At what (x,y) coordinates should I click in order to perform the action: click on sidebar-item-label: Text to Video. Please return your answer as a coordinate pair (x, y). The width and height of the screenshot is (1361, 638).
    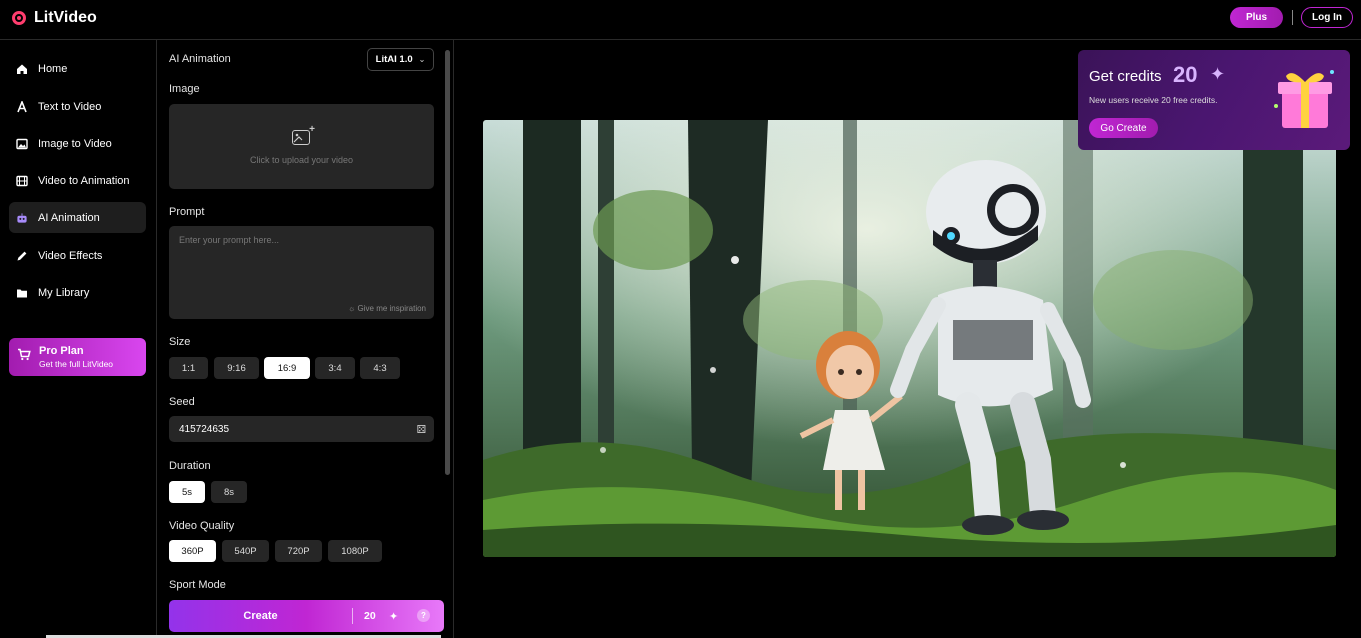
    Looking at the image, I should click on (70, 106).